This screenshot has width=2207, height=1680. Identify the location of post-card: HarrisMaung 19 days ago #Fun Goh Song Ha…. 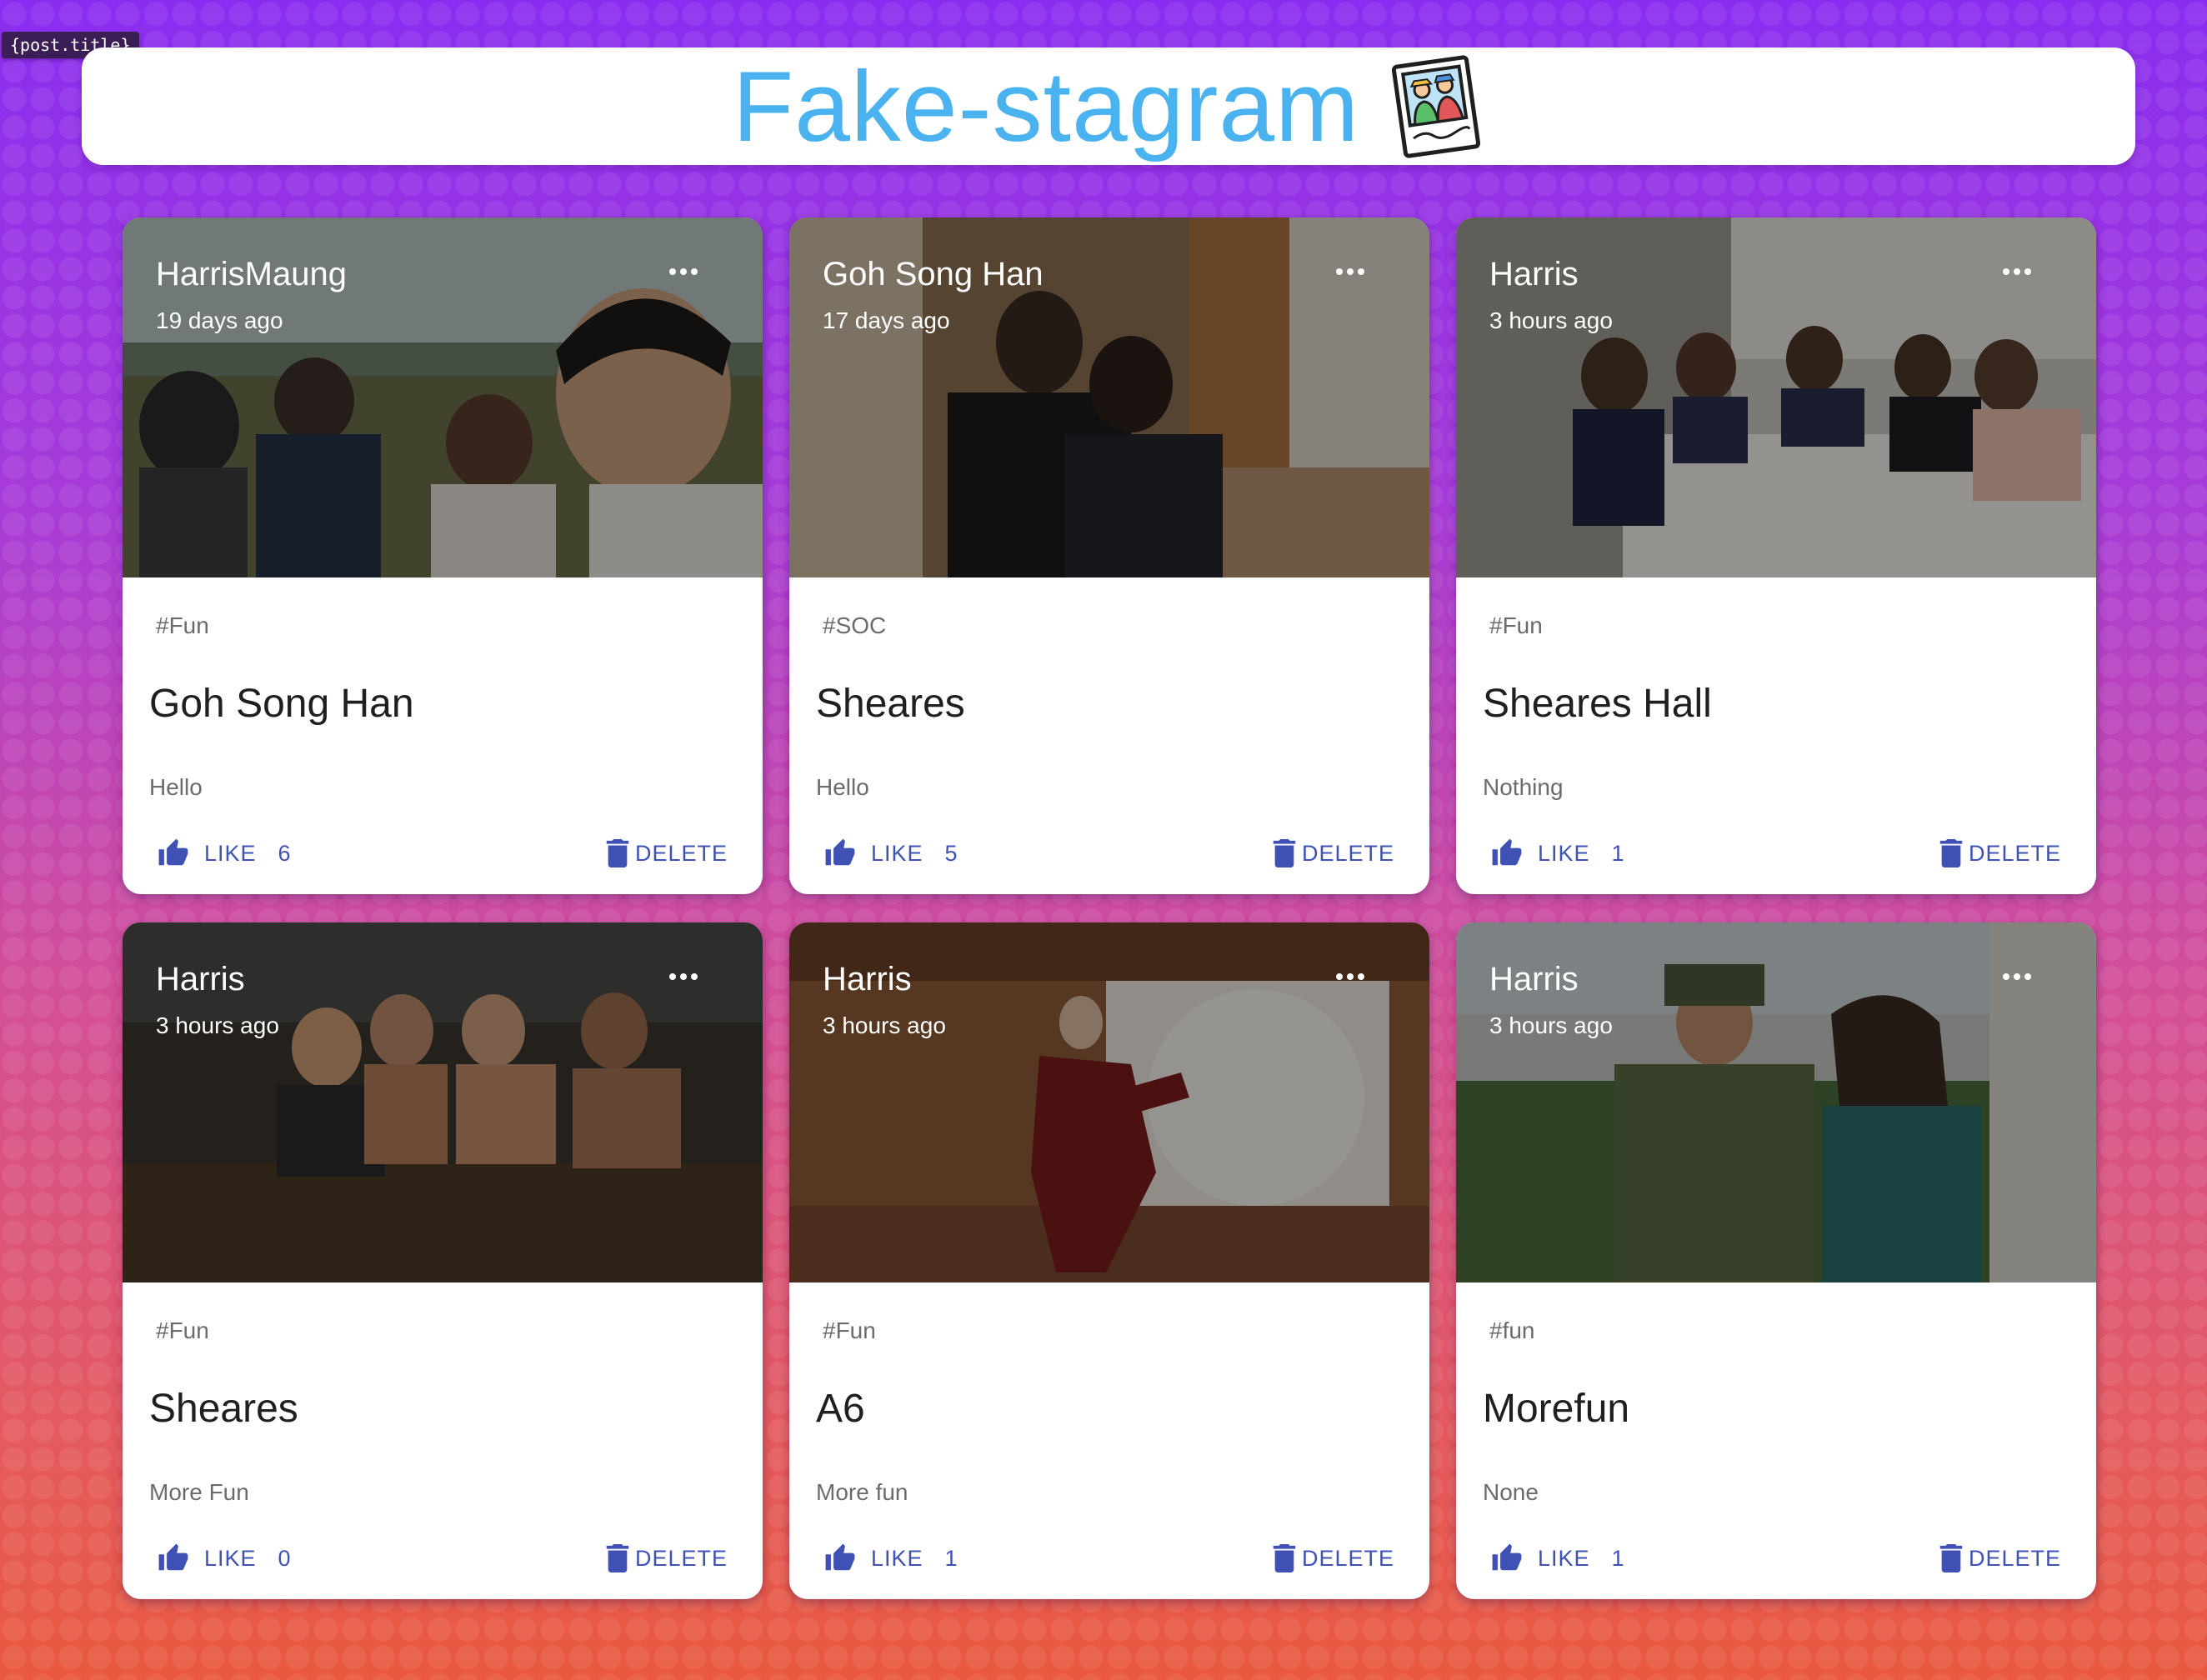
(443, 556).